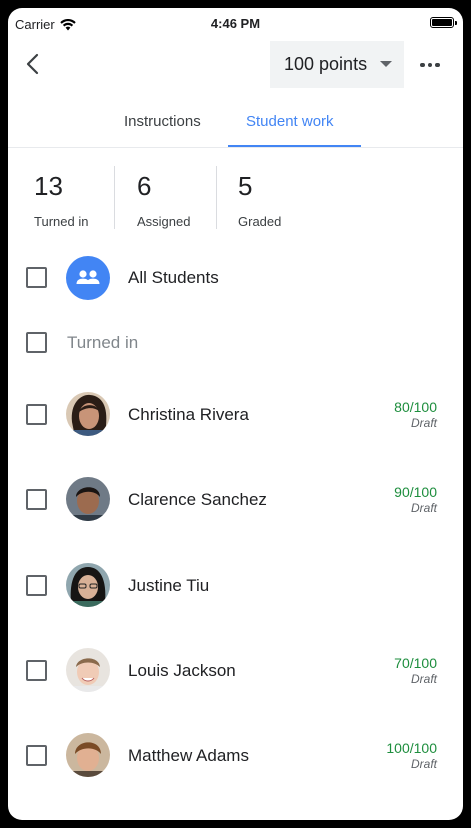  What do you see at coordinates (411, 748) in the screenshot?
I see `grade-score: 100/100` at bounding box center [411, 748].